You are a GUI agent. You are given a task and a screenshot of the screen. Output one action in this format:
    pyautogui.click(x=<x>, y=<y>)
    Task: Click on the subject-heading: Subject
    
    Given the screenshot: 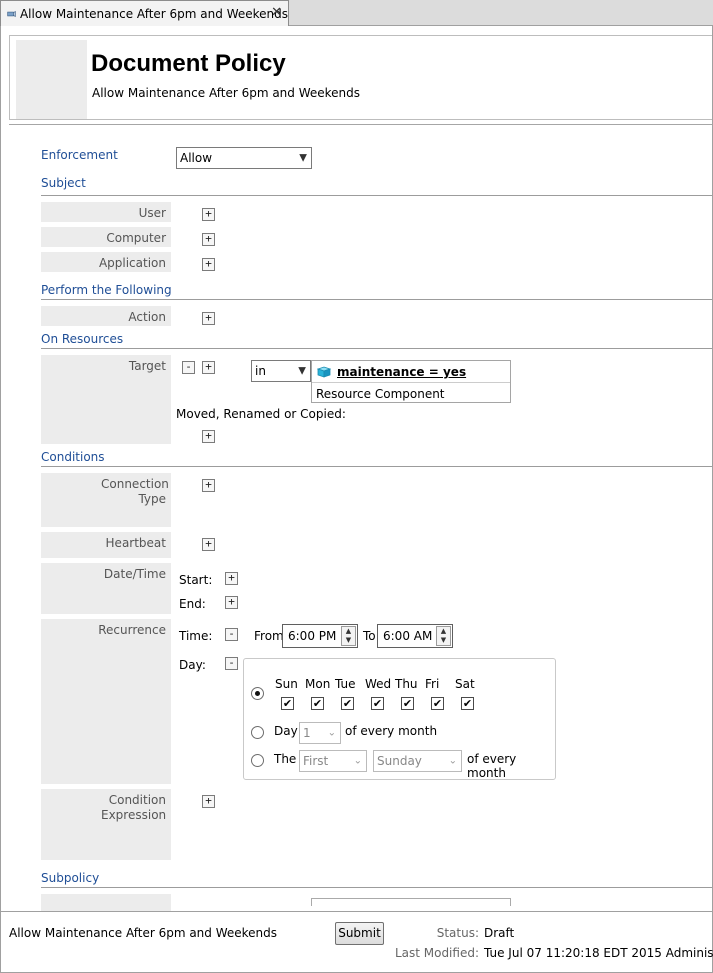 What is the action you would take?
    pyautogui.click(x=63, y=183)
    